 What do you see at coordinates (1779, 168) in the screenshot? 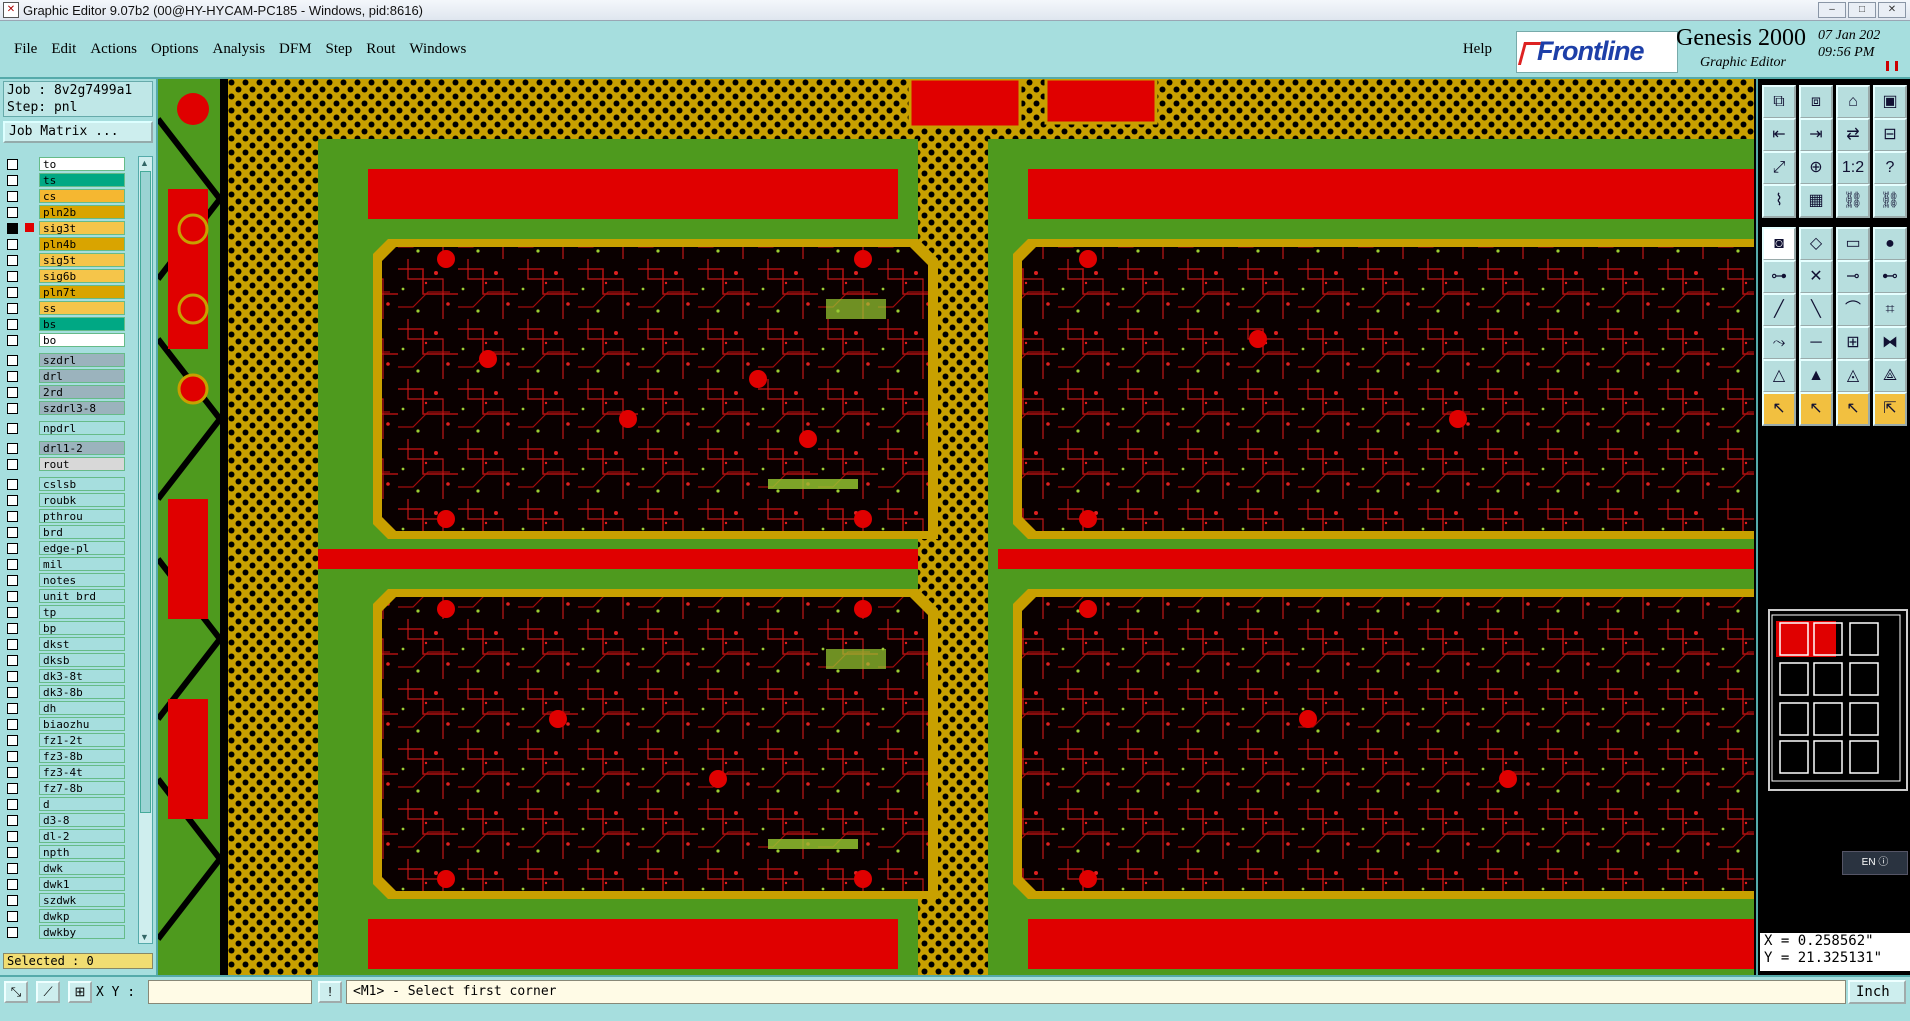
I see `zoom-fit-icon: ⤢` at bounding box center [1779, 168].